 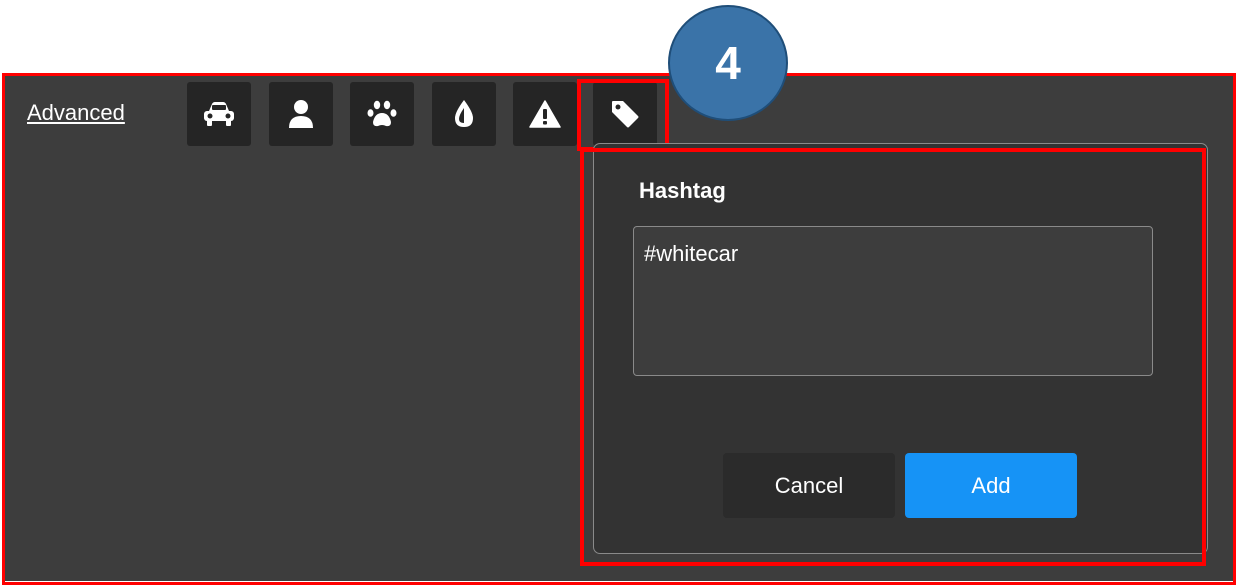 I want to click on add-button: Add, so click(x=991, y=485).